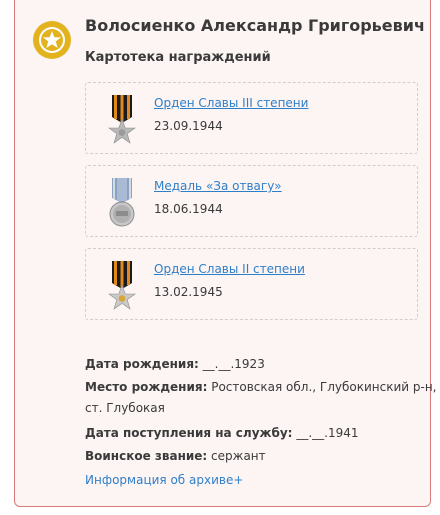 This screenshot has height=515, width=440. I want to click on service-date-value: __.__.1941, so click(327, 433).